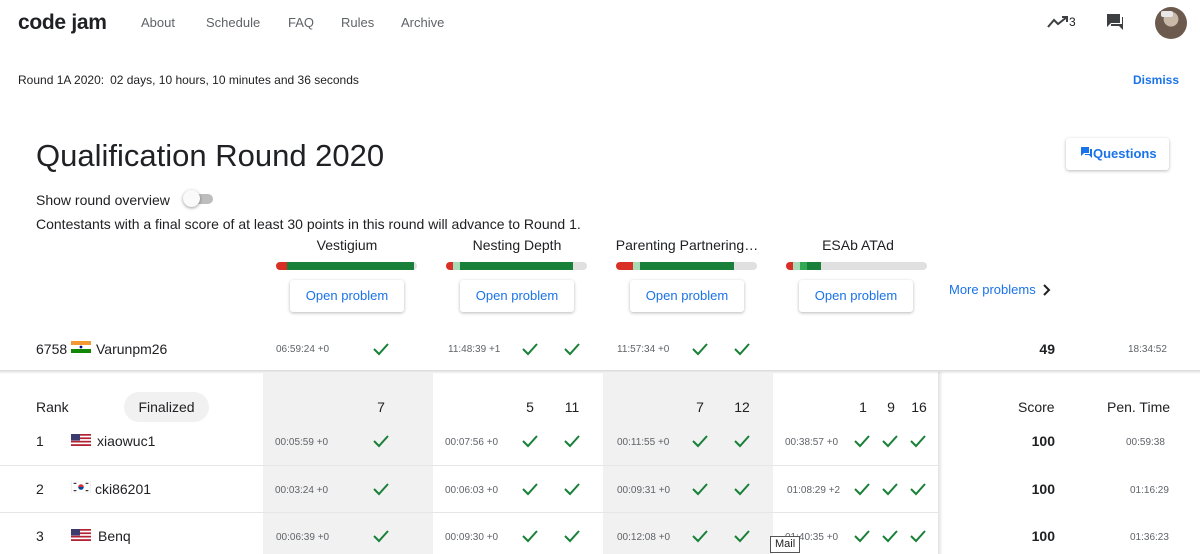 This screenshot has width=1200, height=554. I want to click on table-row-username: cki86201, so click(123, 489).